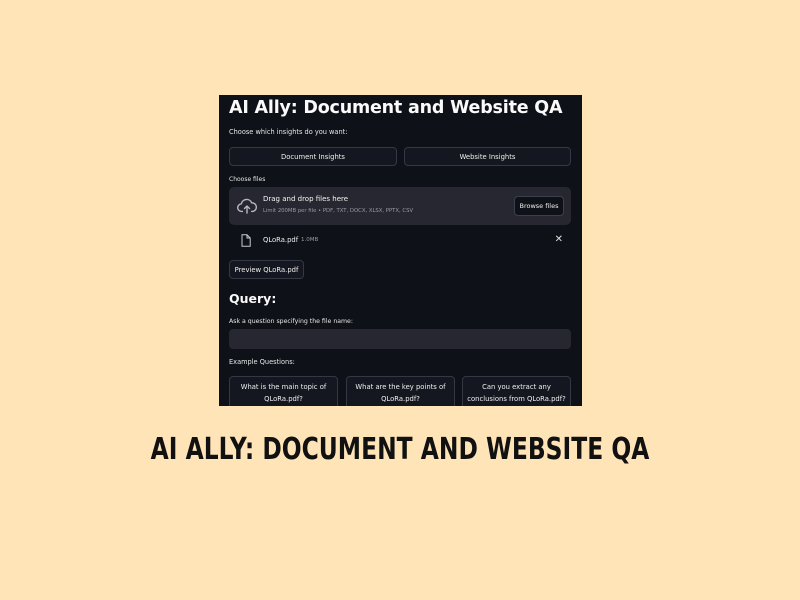 The height and width of the screenshot is (600, 800). I want to click on query-input, so click(400, 339).